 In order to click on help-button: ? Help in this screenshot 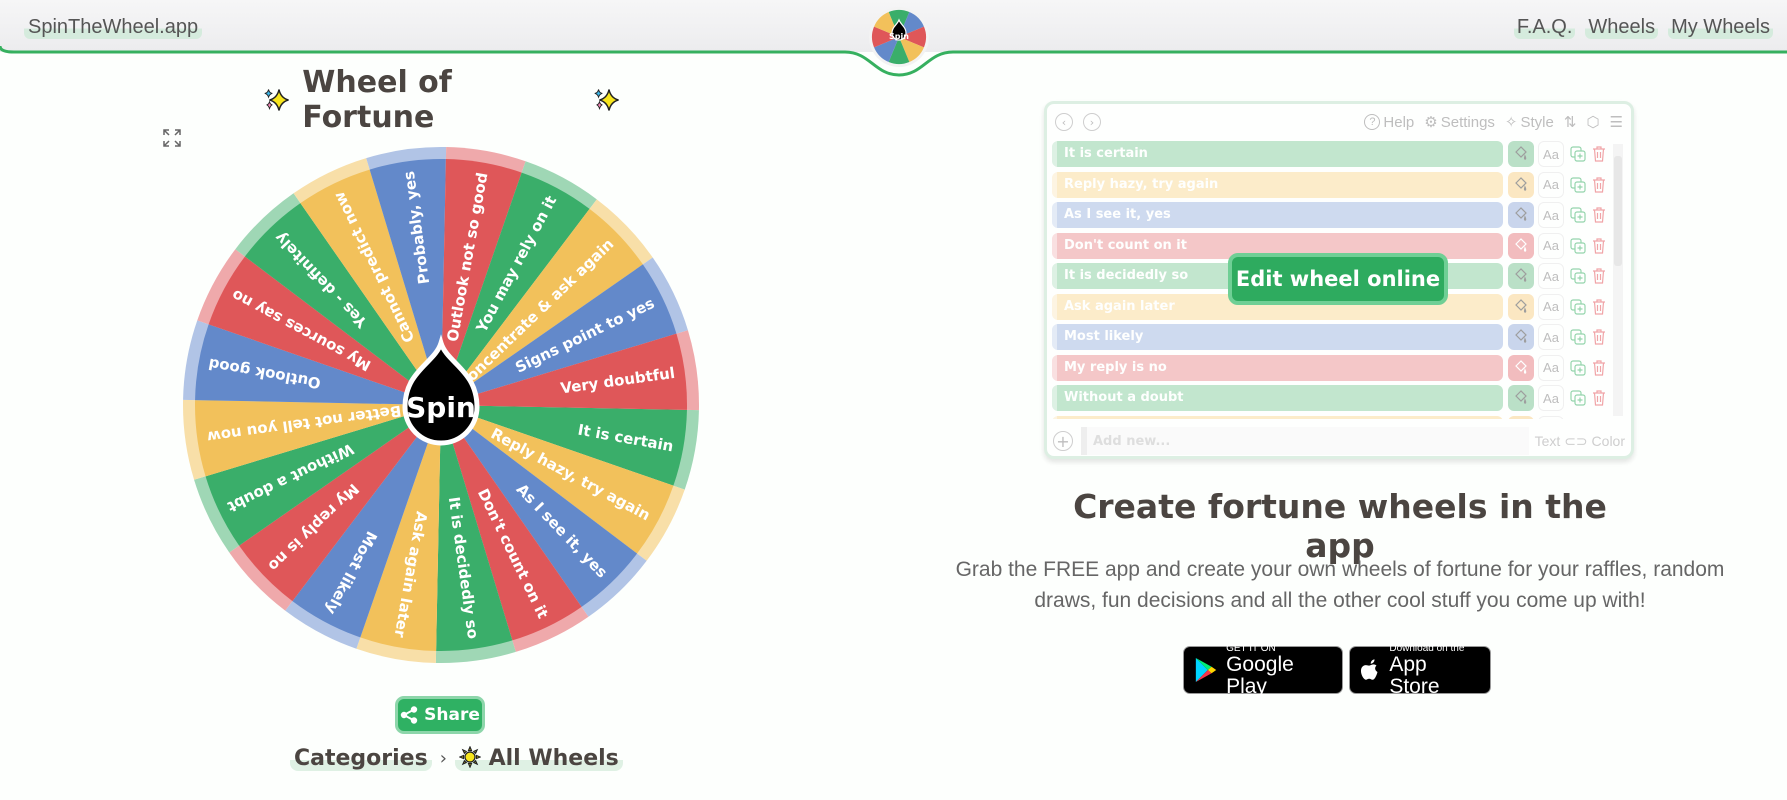, I will do `click(1389, 122)`.